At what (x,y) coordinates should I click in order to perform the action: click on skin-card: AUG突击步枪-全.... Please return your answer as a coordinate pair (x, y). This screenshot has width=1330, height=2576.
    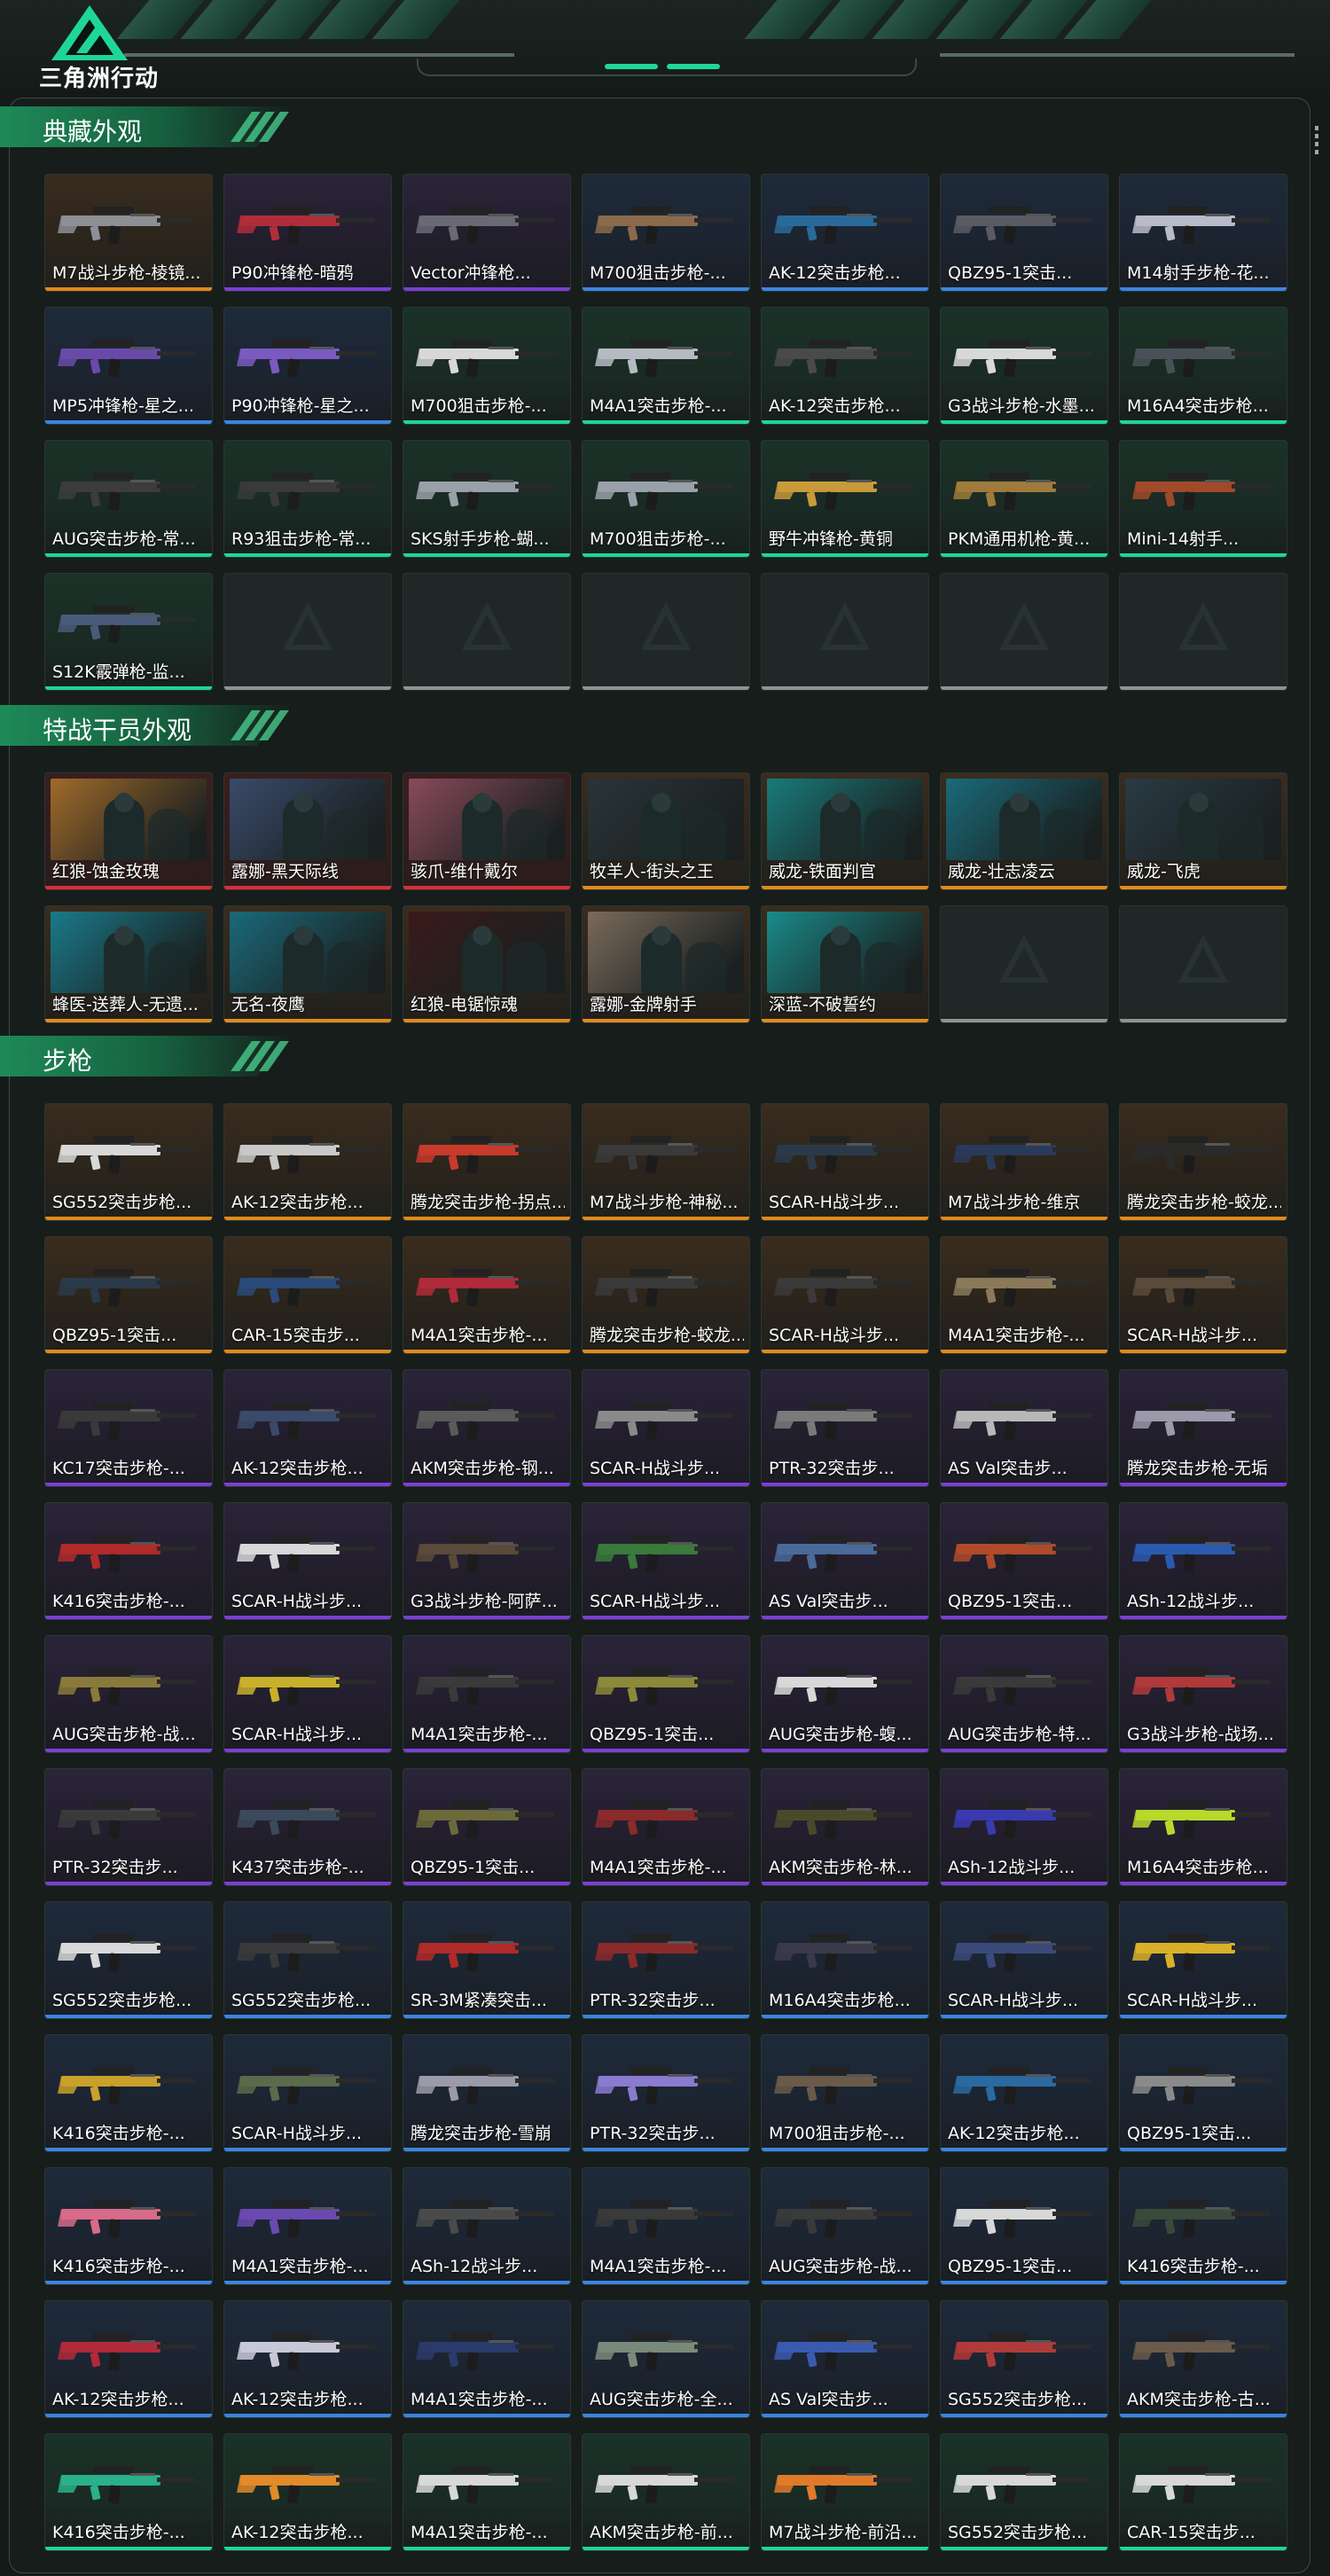
    Looking at the image, I should click on (666, 2359).